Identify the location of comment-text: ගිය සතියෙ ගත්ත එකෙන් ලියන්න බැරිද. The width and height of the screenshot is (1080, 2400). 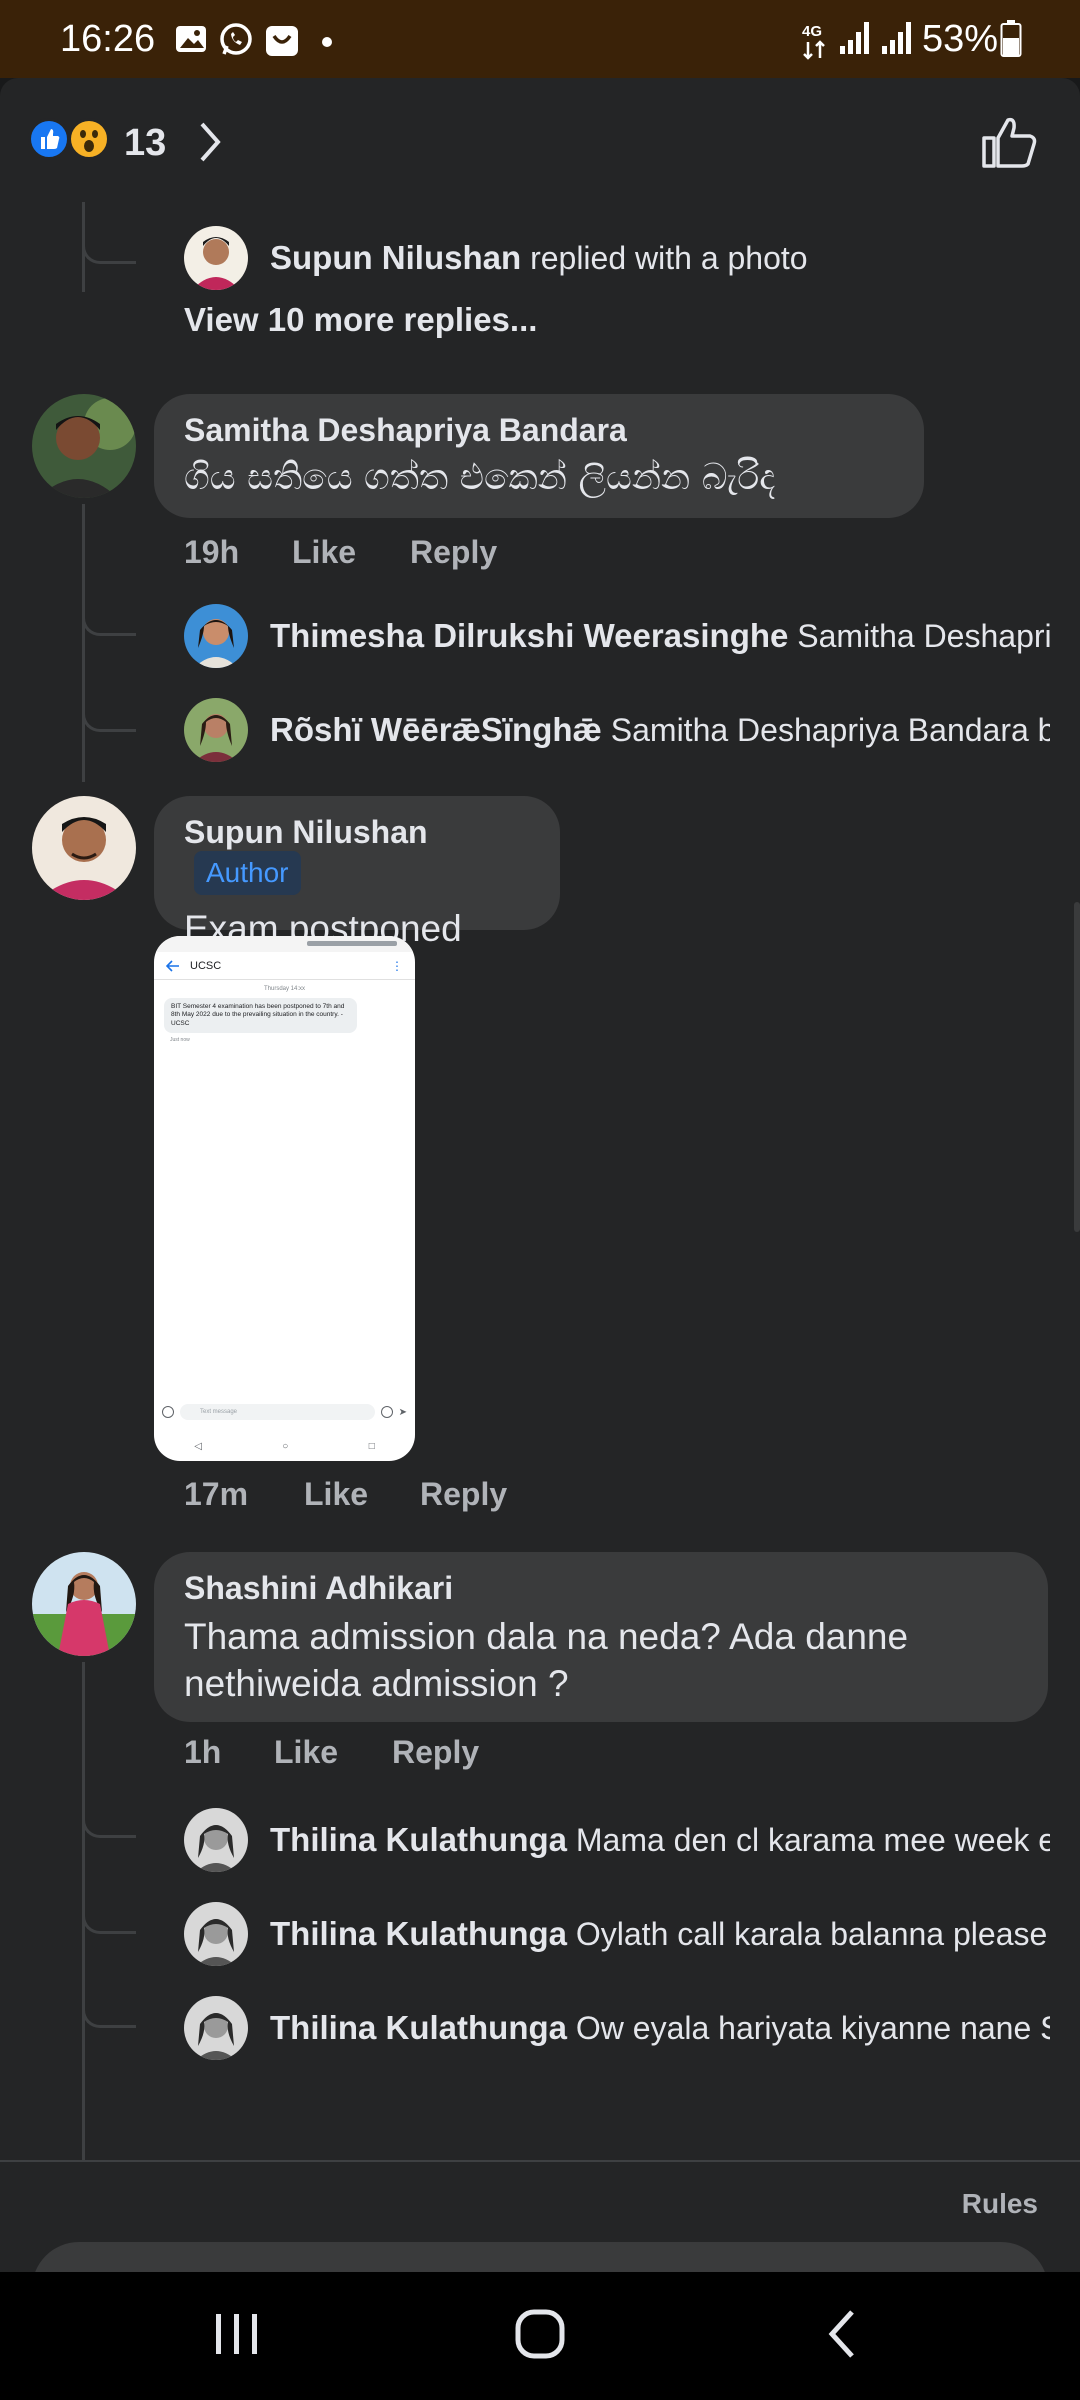
(480, 477).